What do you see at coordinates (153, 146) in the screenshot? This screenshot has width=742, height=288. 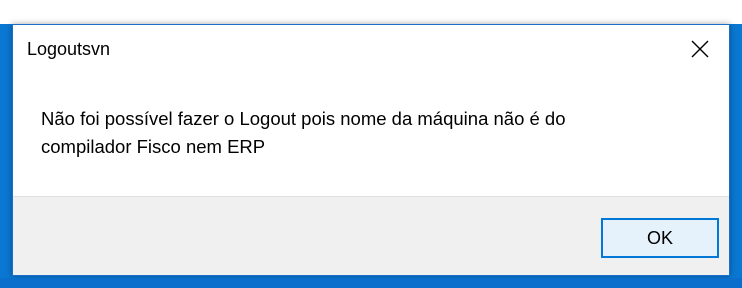 I see `message-line-2: compilador Fisco nem ERP` at bounding box center [153, 146].